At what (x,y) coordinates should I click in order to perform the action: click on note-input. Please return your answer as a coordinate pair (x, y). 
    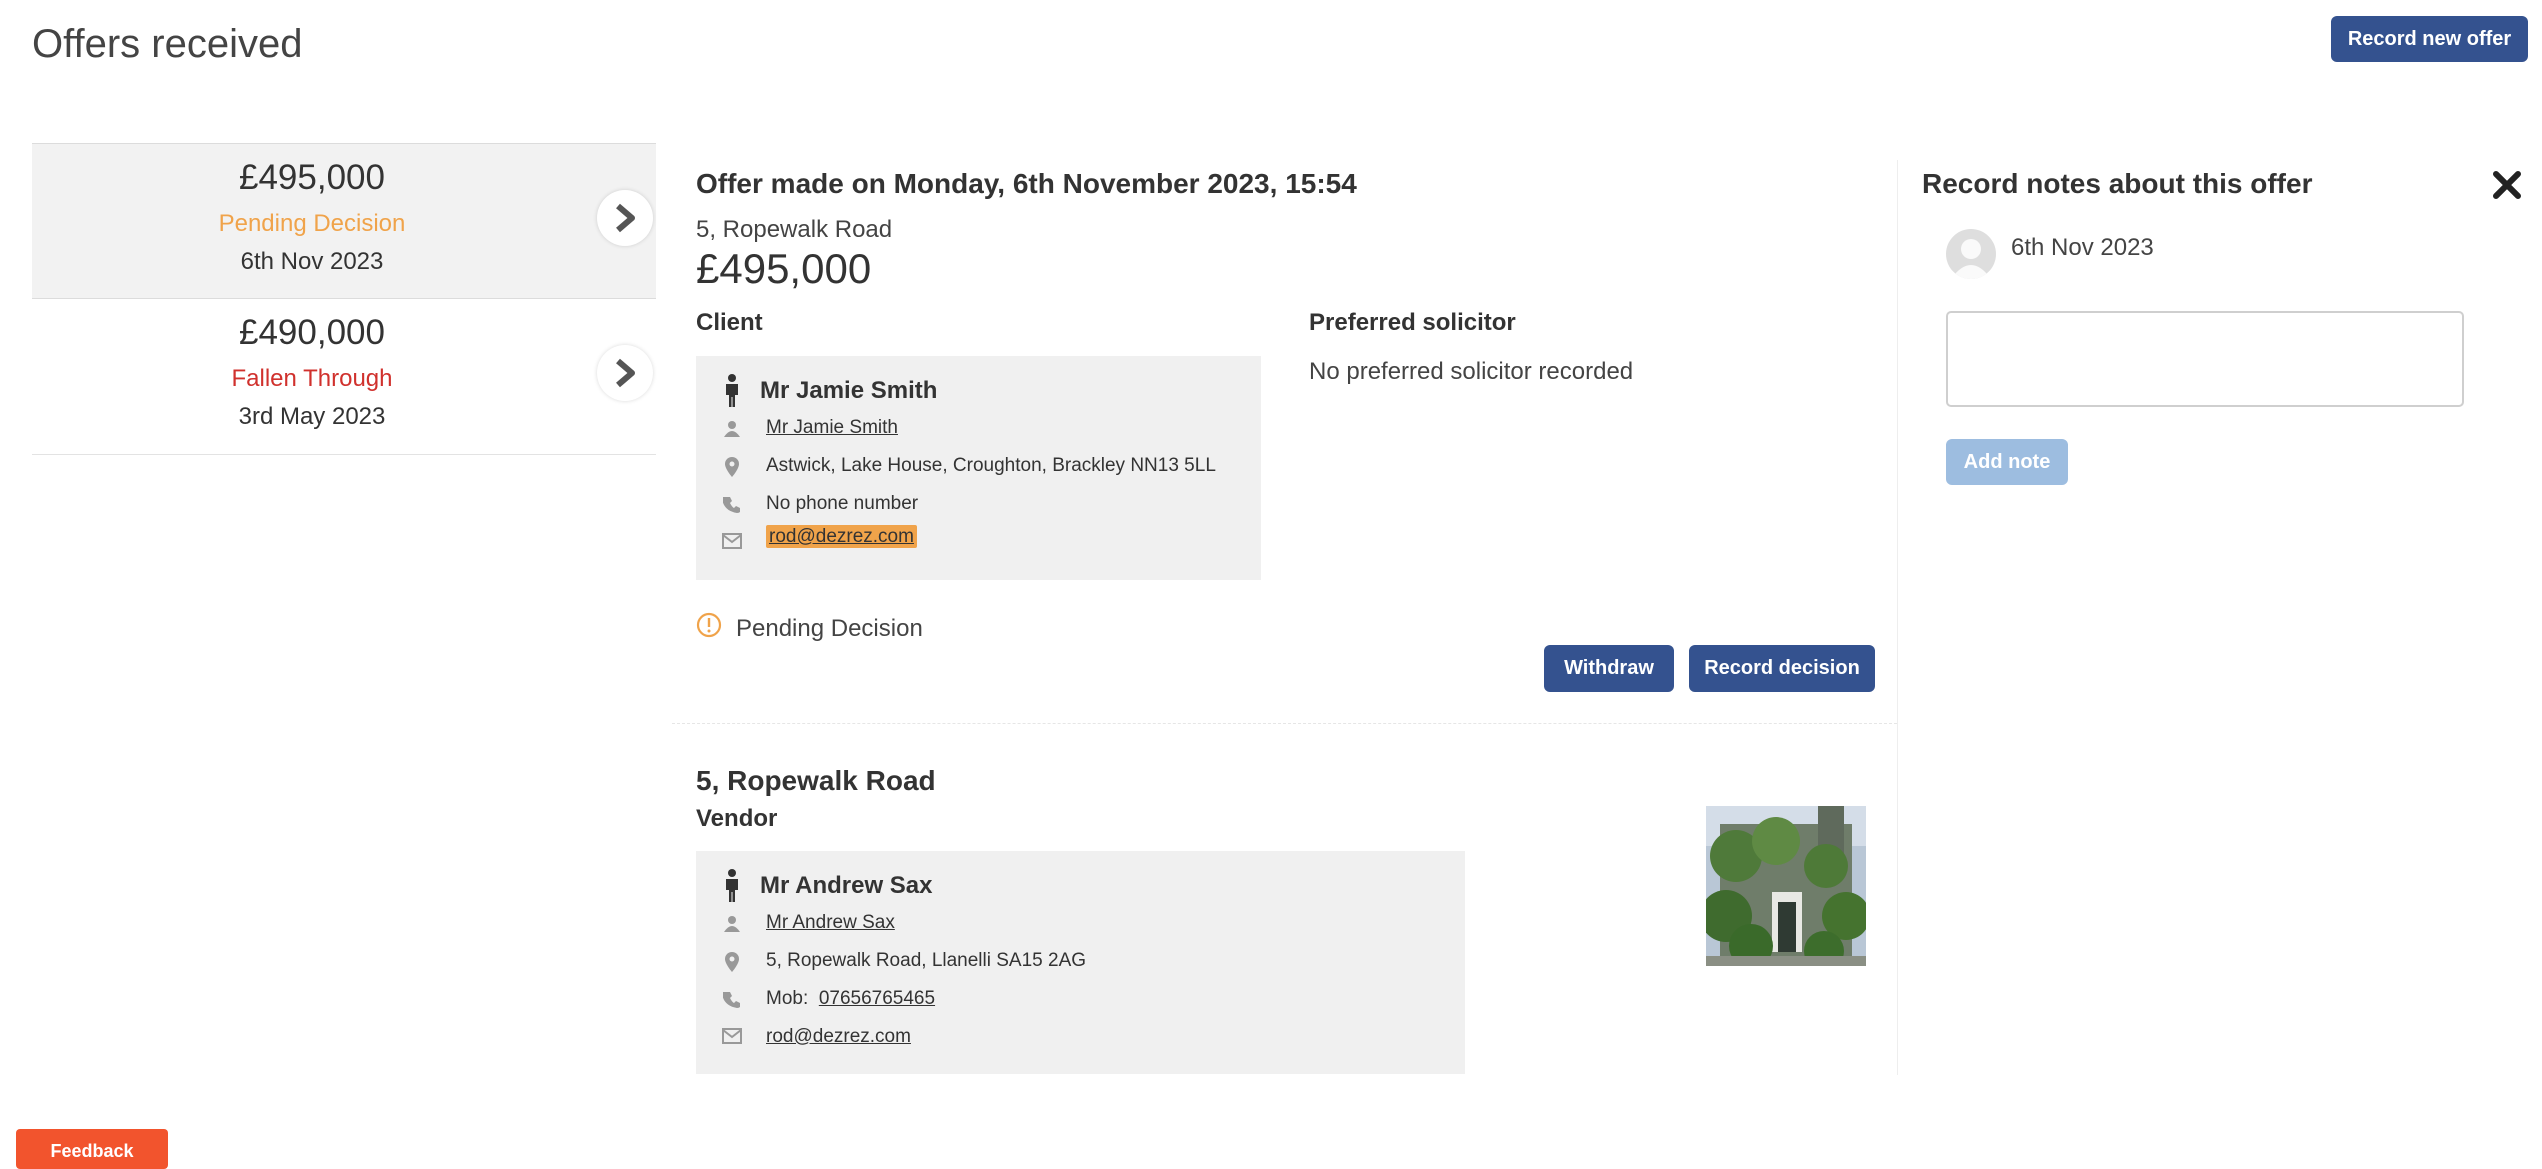
    Looking at the image, I should click on (2205, 359).